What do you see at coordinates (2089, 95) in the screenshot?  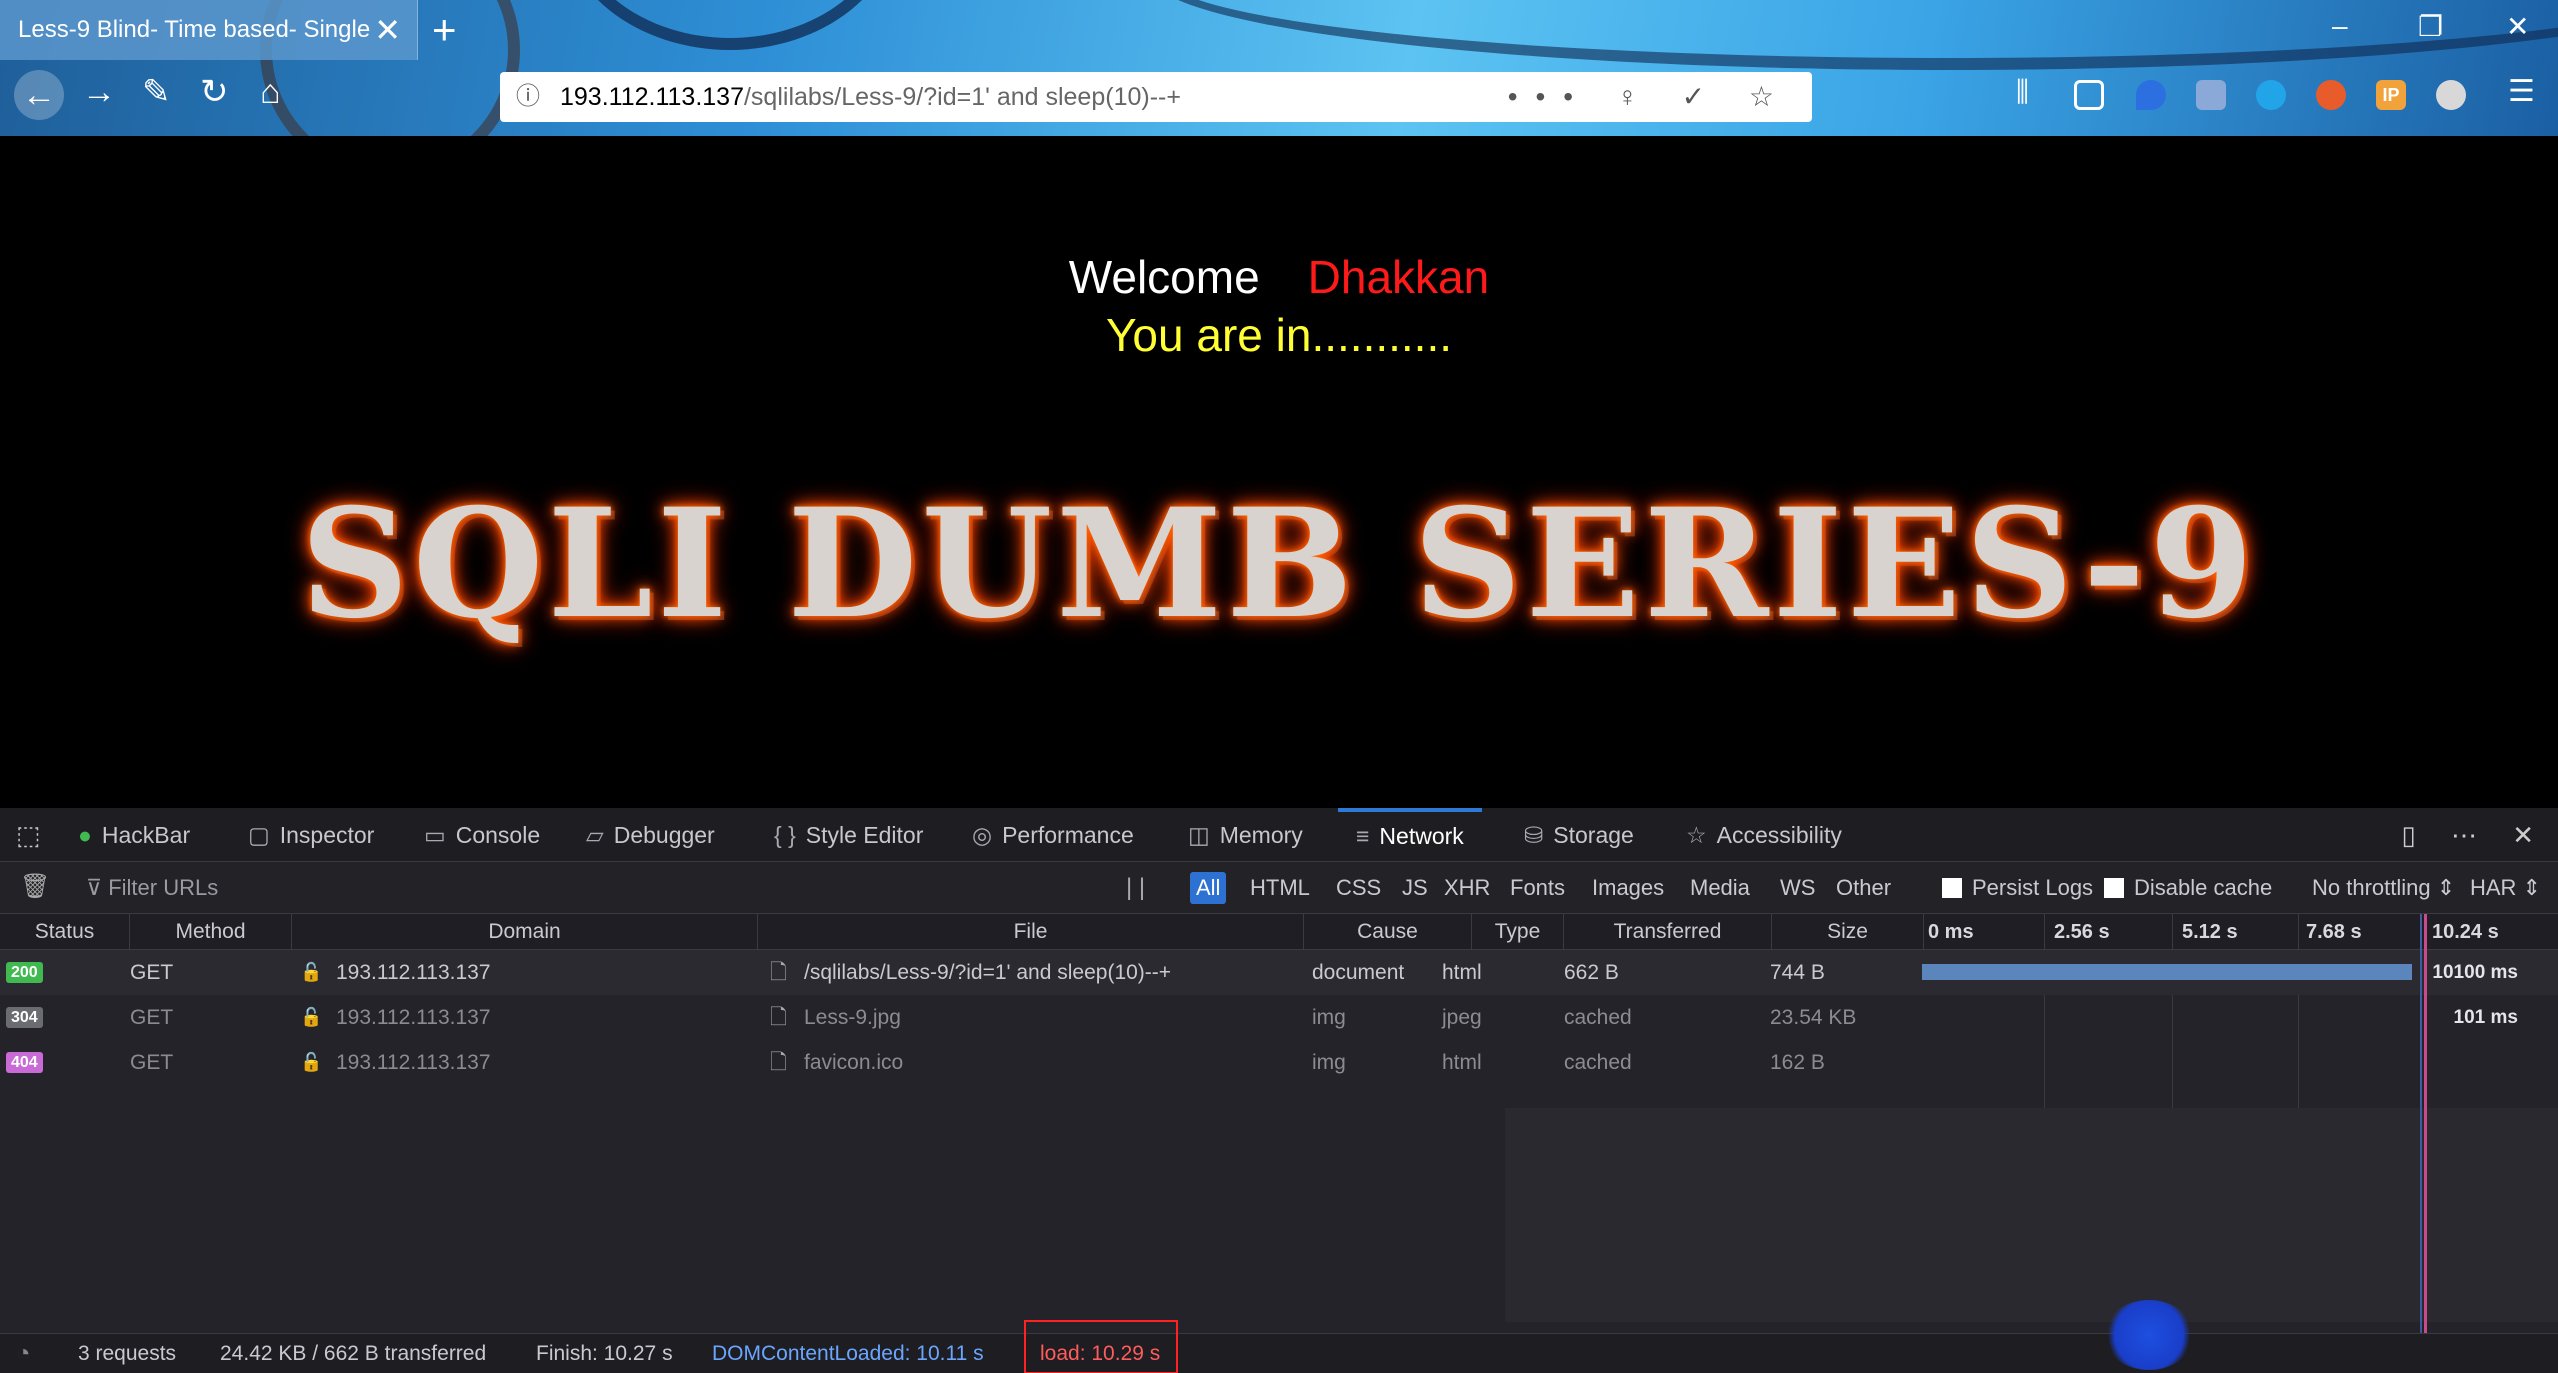 I see `sidebar-icon` at bounding box center [2089, 95].